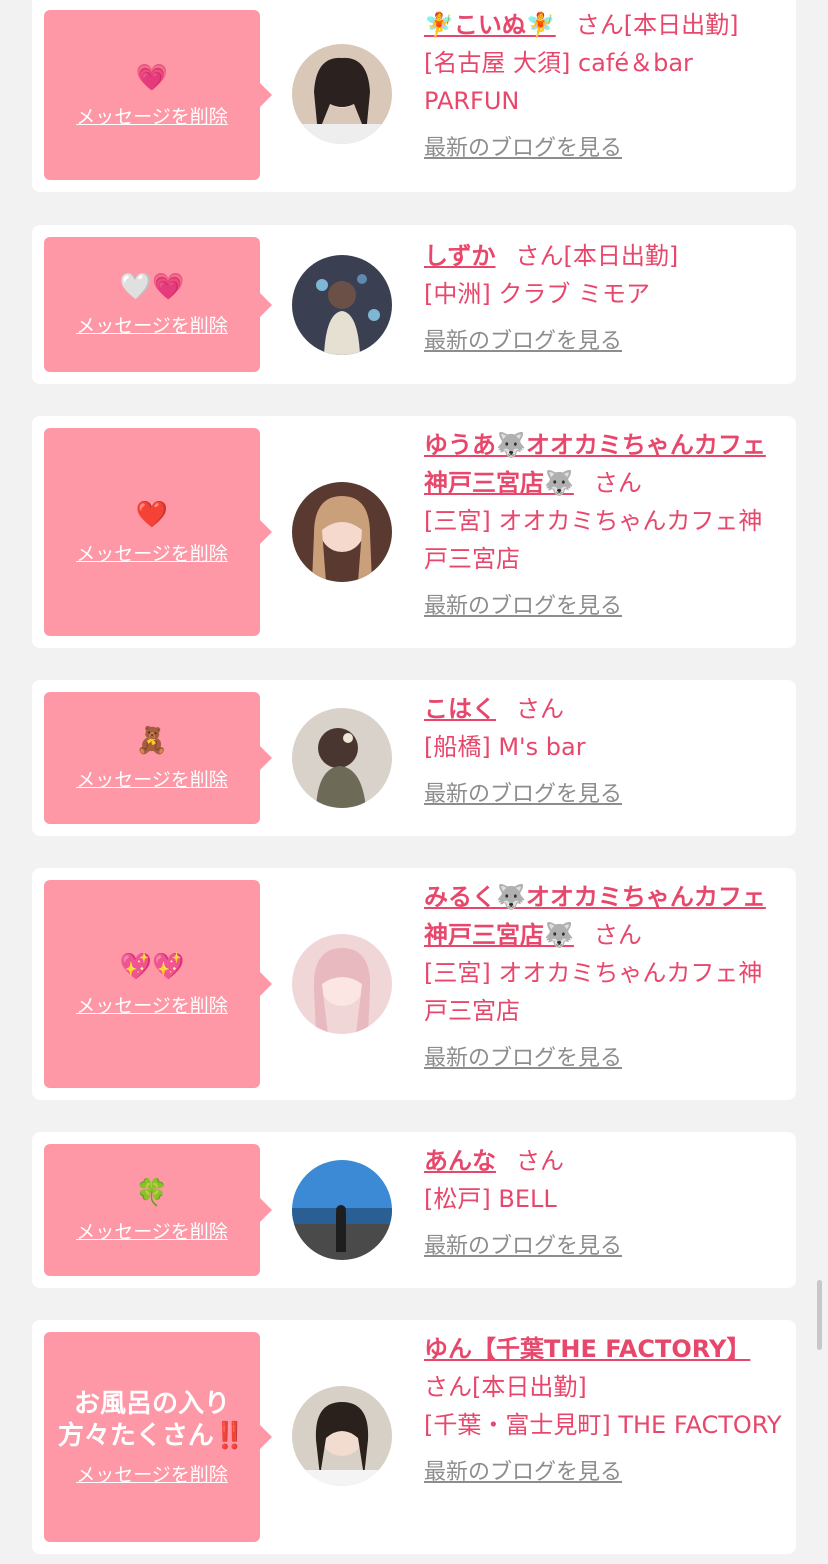 This screenshot has height=1564, width=828. I want to click on message-bubble: お風呂の入り方々たくさん‼️ メッセージを削除, so click(158, 1437).